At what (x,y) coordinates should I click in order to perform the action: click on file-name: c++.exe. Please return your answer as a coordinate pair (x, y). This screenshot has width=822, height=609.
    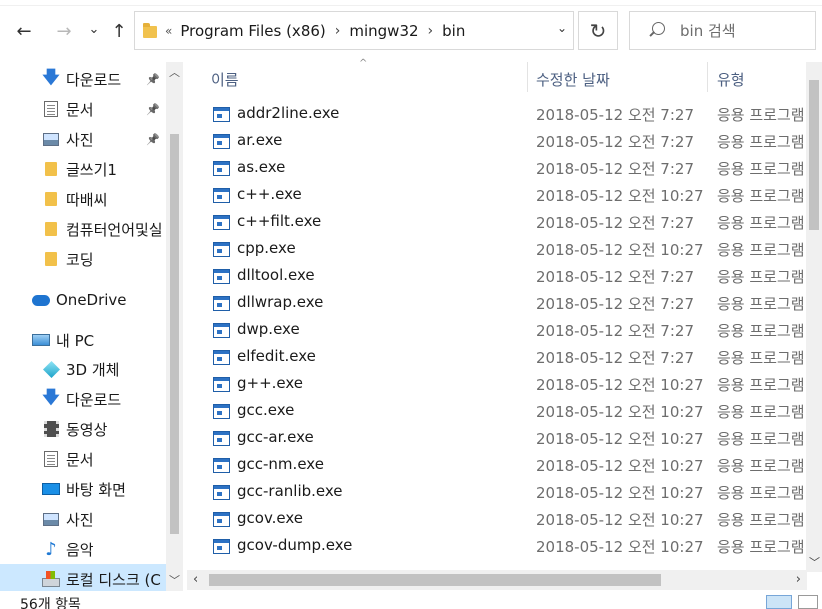
    Looking at the image, I should click on (269, 194).